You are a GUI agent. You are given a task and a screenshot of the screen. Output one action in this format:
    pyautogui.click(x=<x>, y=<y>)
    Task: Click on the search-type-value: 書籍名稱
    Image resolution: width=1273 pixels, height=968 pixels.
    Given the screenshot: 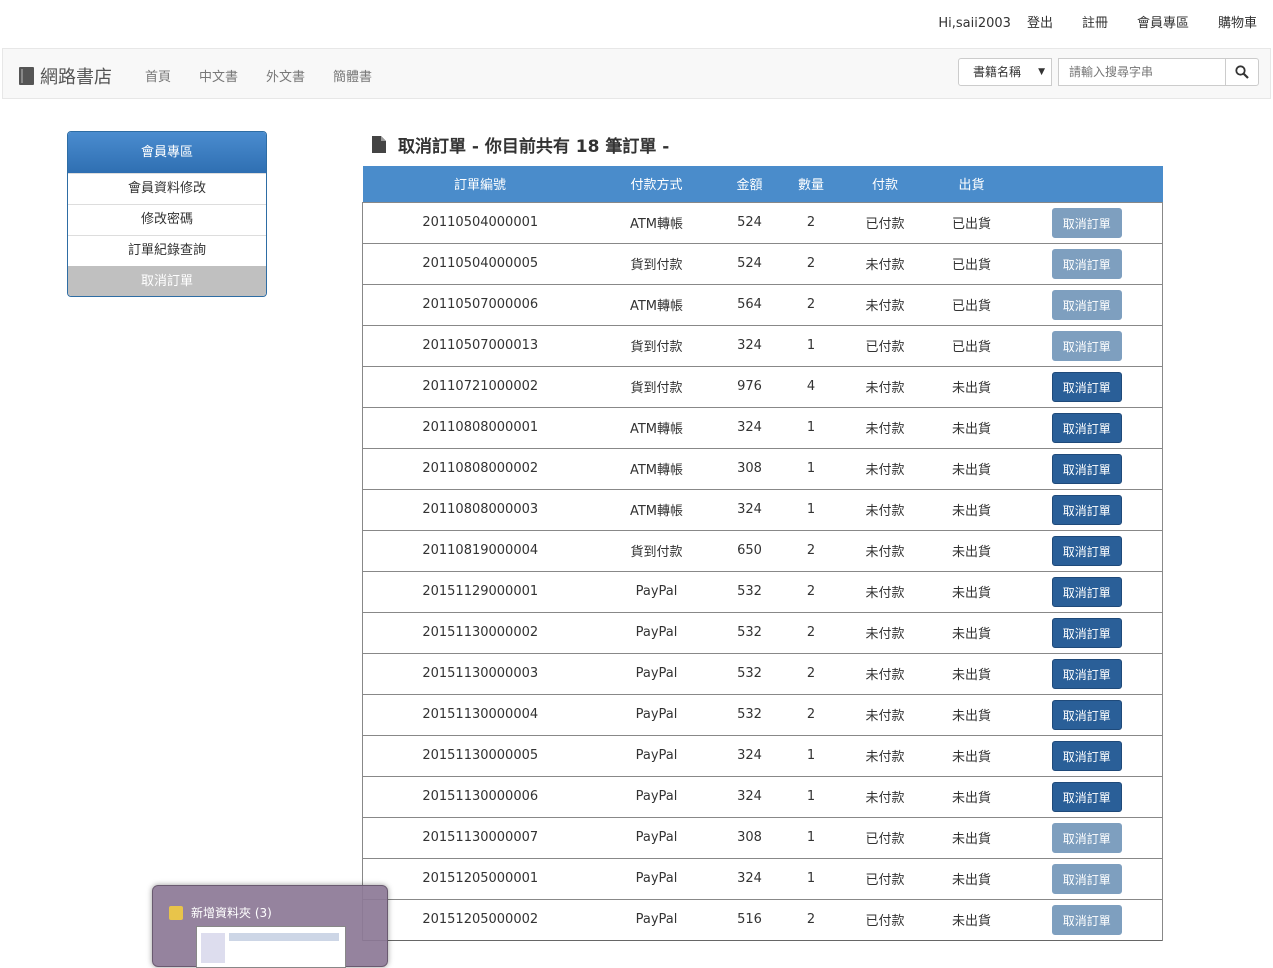 What is the action you would take?
    pyautogui.click(x=997, y=72)
    